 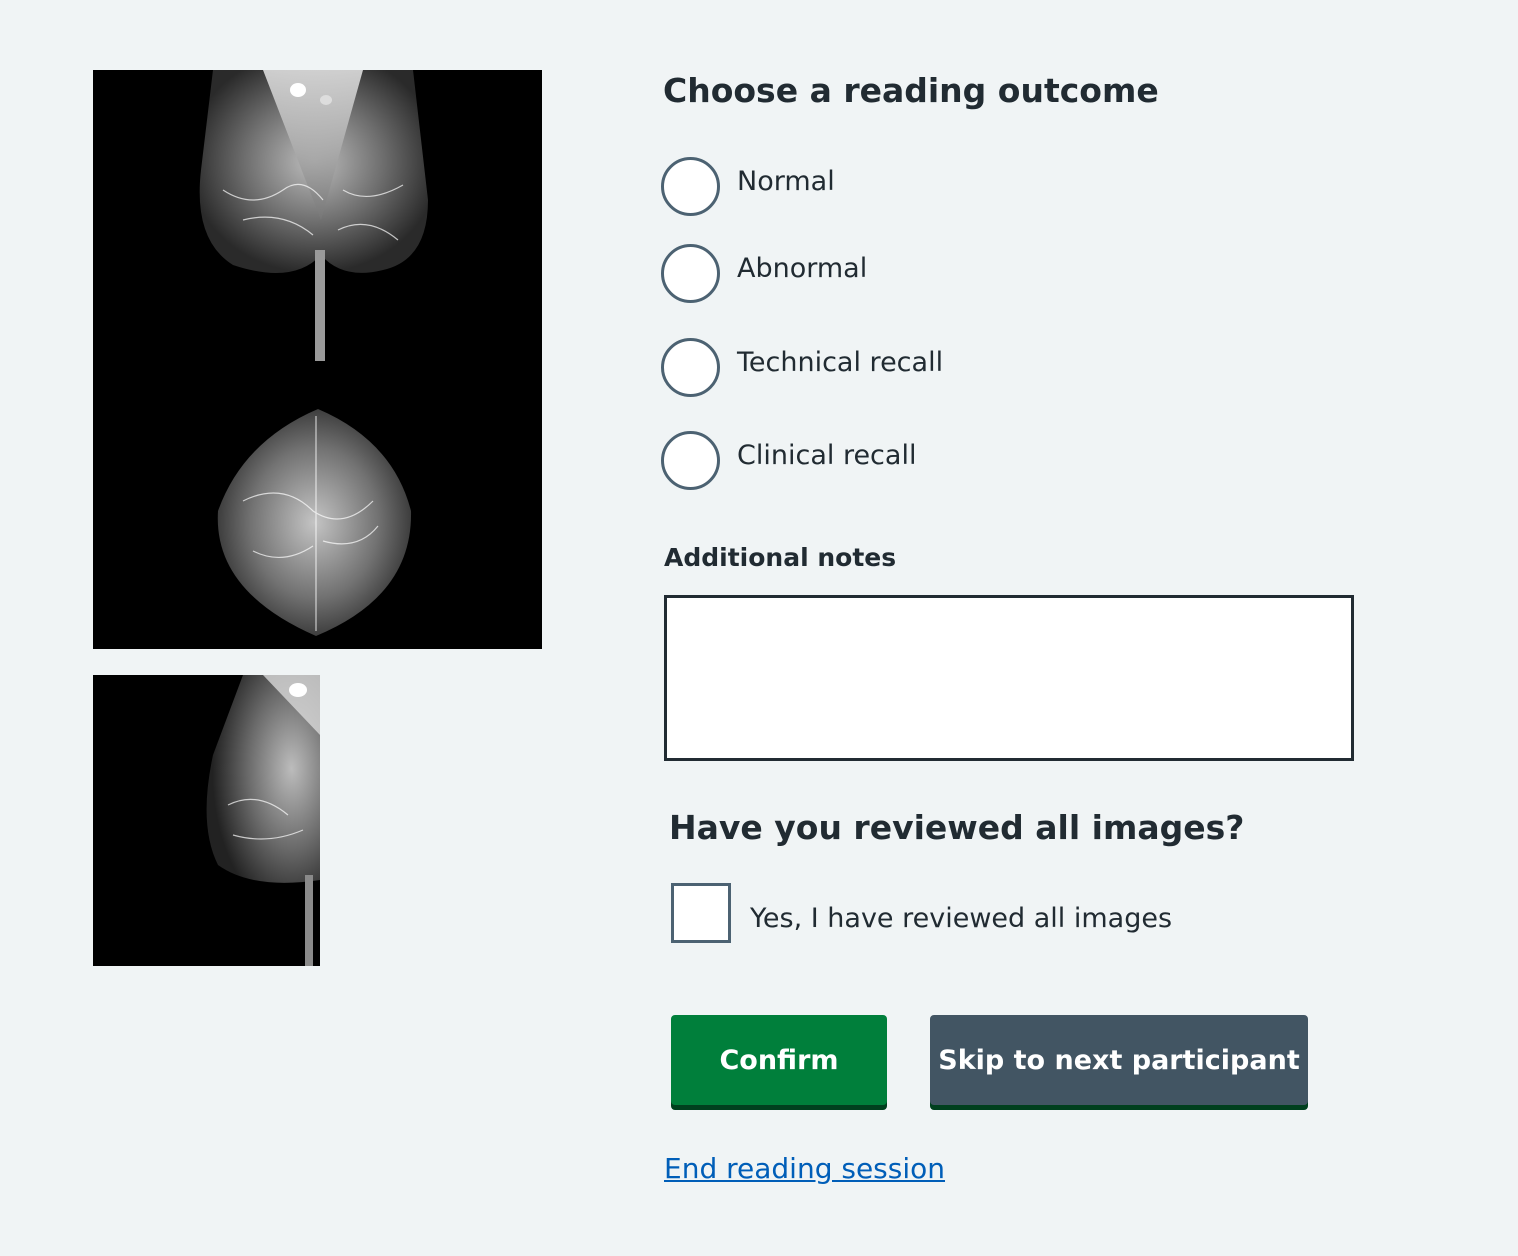 What do you see at coordinates (701, 913) in the screenshot?
I see `checkbox-icon` at bounding box center [701, 913].